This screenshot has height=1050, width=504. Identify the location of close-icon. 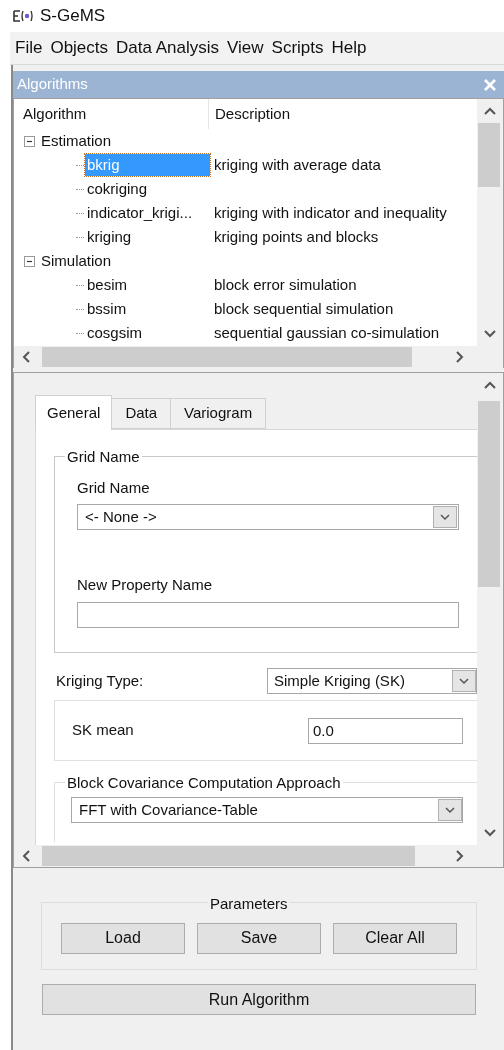
(490, 84).